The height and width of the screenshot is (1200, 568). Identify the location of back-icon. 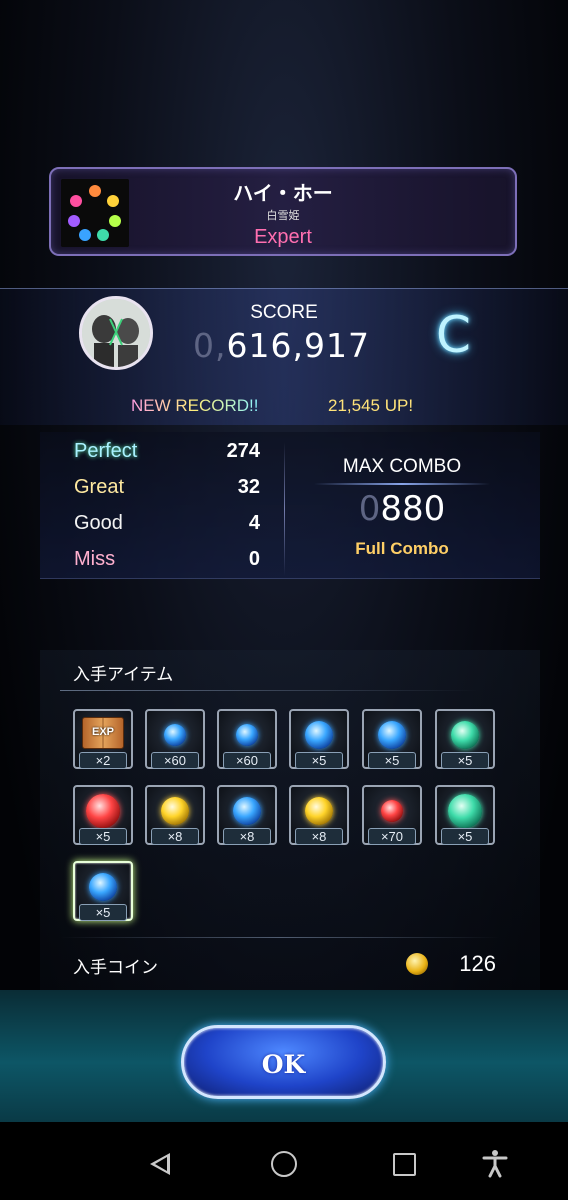
(160, 1164).